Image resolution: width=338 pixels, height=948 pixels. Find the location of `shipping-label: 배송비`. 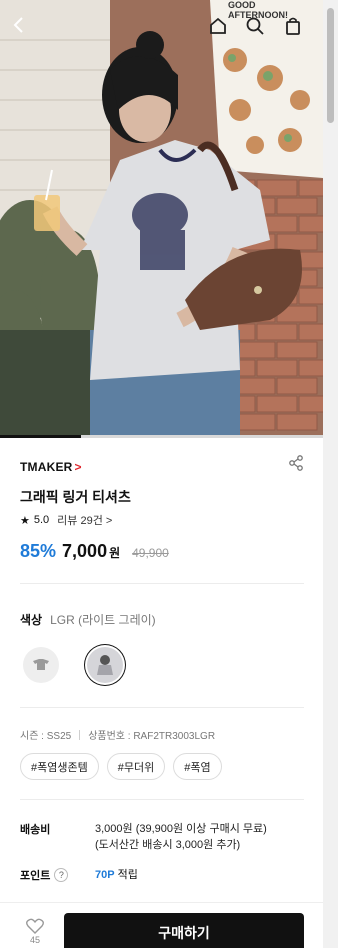

shipping-label: 배송비 is located at coordinates (35, 830).